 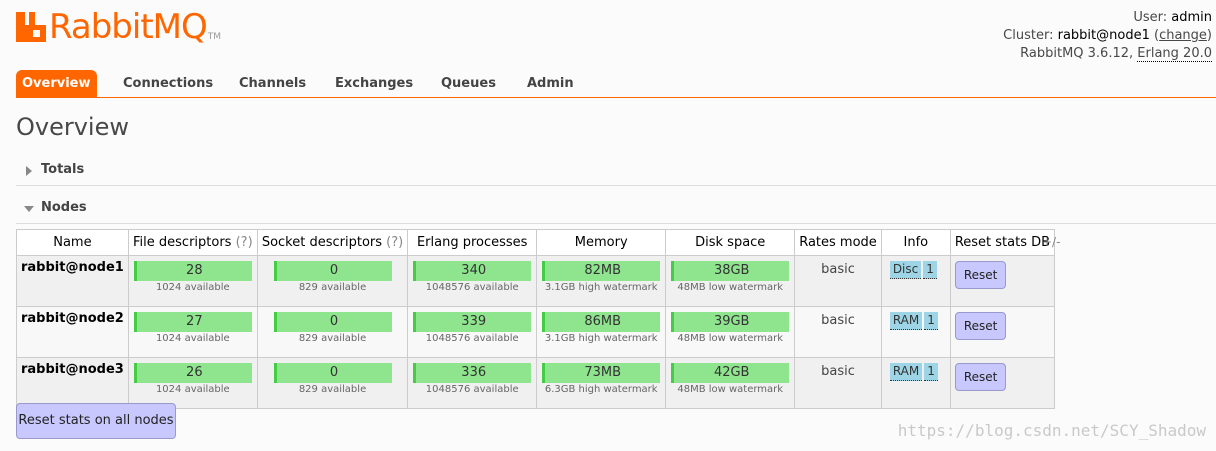 I want to click on col-sd-label: Socket descriptors, so click(x=322, y=242).